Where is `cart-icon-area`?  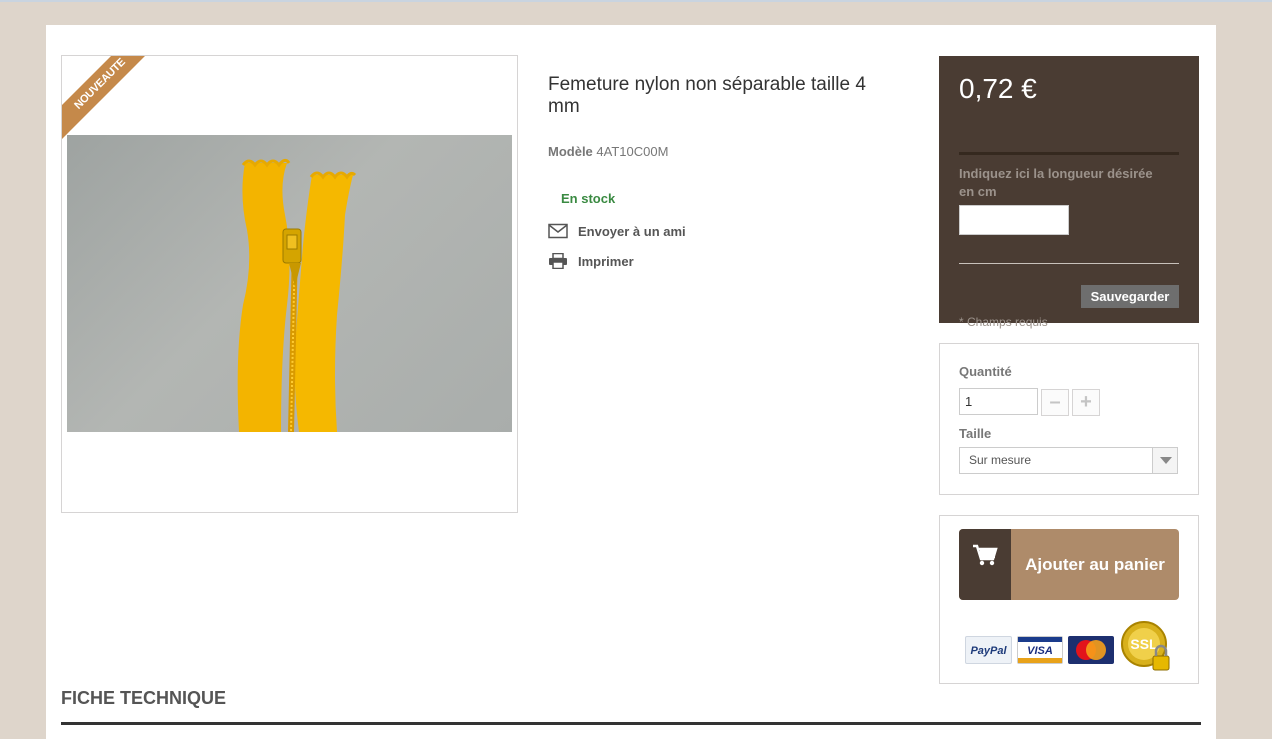 cart-icon-area is located at coordinates (985, 564).